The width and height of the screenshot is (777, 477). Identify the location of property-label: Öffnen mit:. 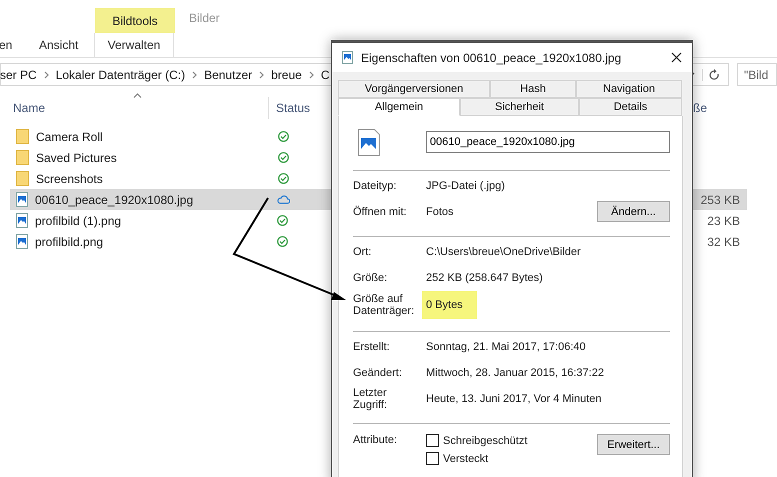
(380, 212).